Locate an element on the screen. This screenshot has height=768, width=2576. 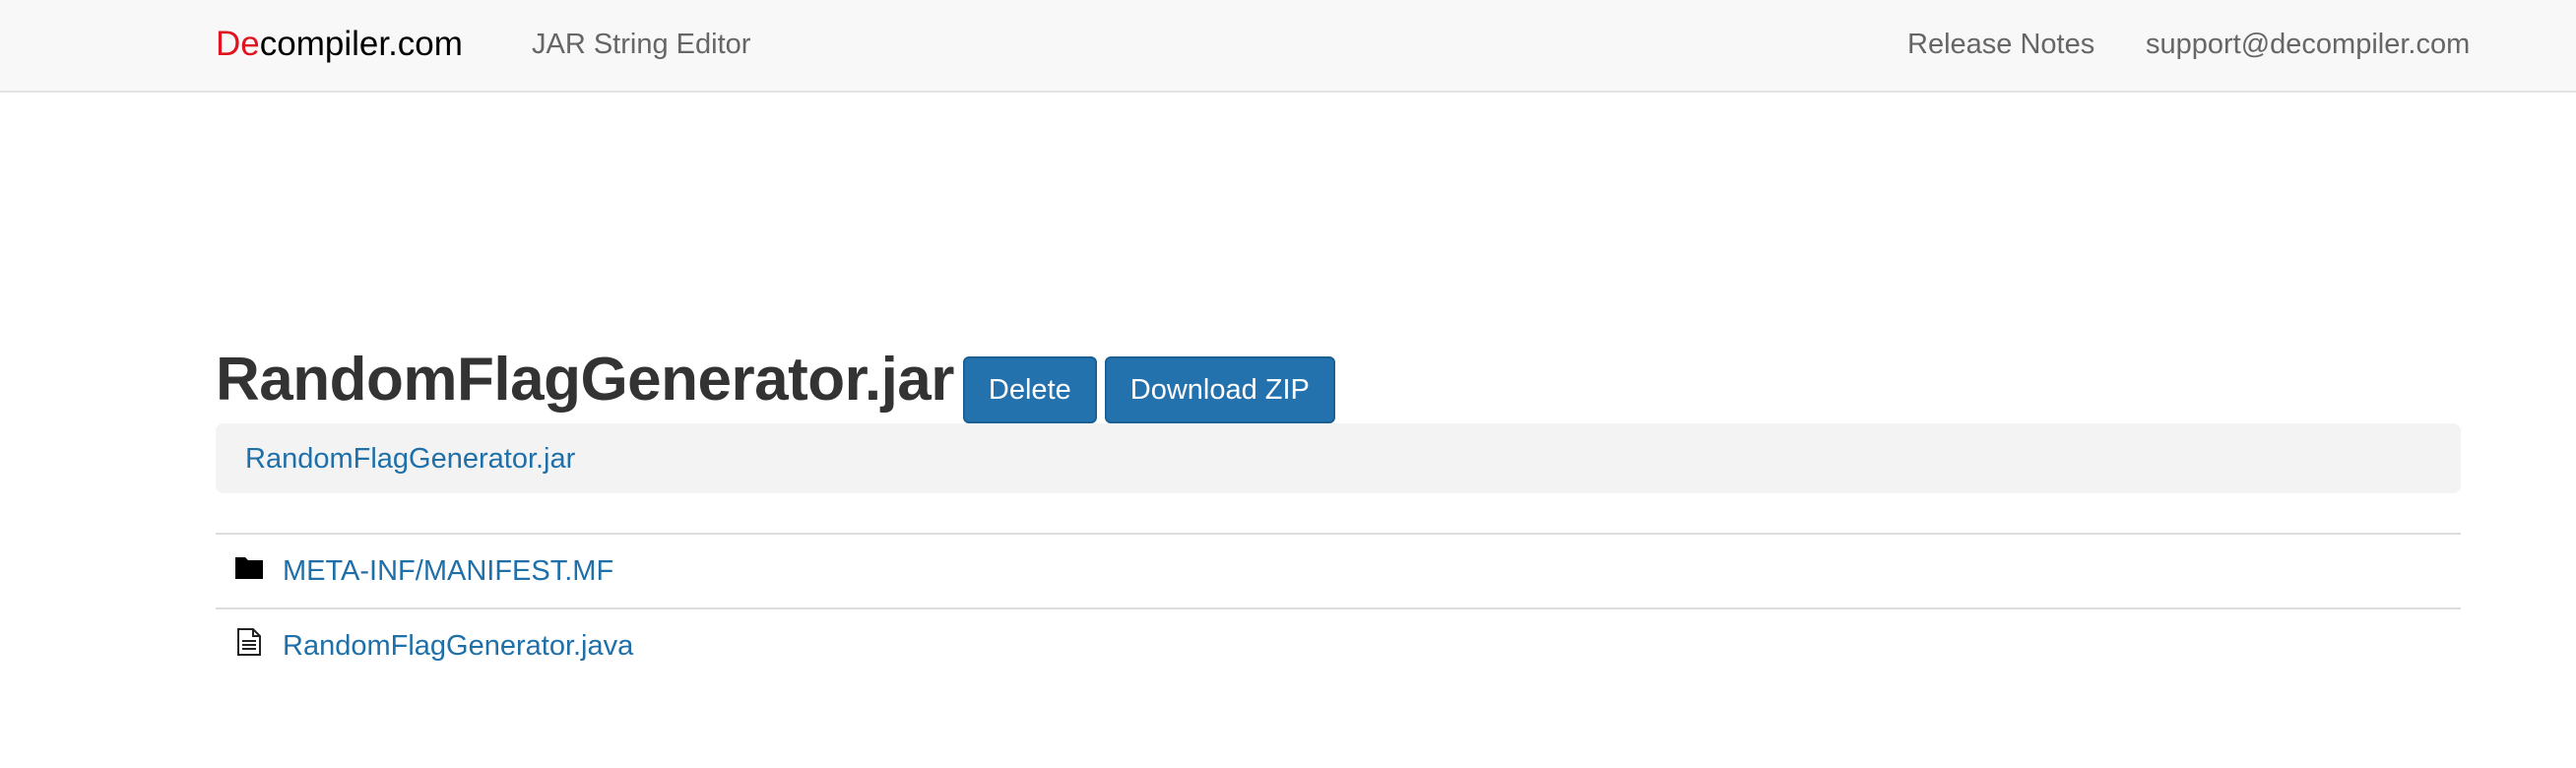
breadcrumb: RandomFlagGenerator.jar is located at coordinates (1338, 458).